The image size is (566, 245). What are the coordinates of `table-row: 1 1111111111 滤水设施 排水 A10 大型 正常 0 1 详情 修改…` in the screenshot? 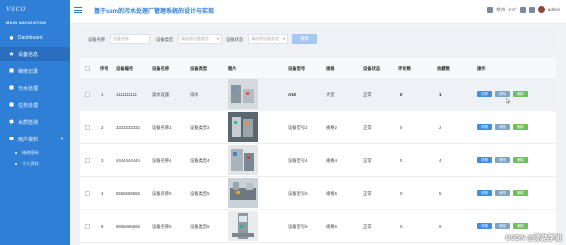 It's located at (318, 94).